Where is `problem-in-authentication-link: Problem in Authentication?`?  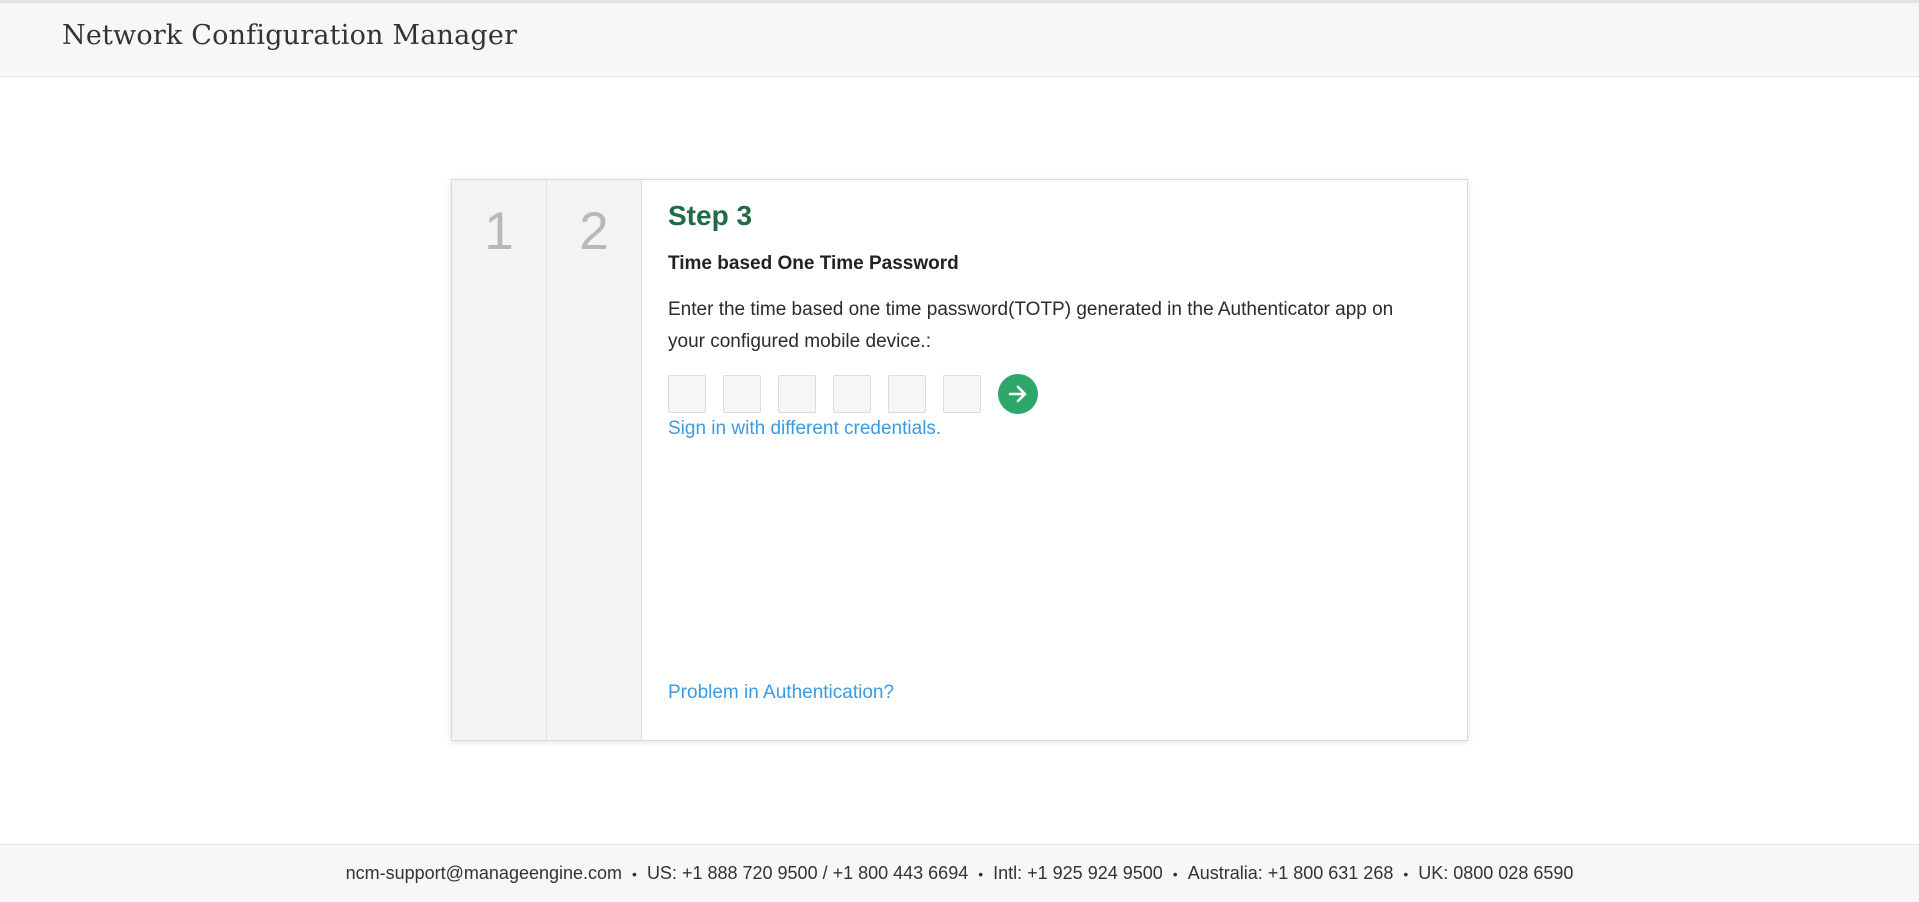 problem-in-authentication-link: Problem in Authentication? is located at coordinates (781, 693).